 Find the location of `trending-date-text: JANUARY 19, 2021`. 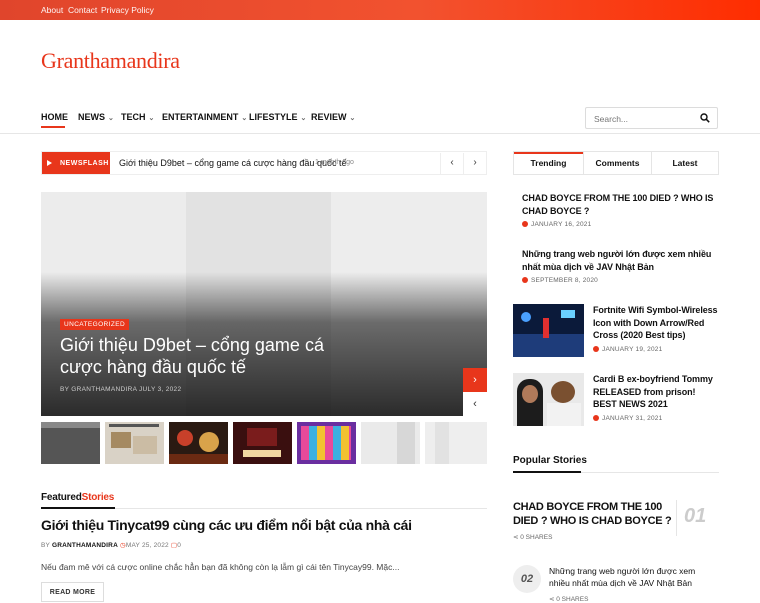

trending-date-text: JANUARY 19, 2021 is located at coordinates (632, 349).